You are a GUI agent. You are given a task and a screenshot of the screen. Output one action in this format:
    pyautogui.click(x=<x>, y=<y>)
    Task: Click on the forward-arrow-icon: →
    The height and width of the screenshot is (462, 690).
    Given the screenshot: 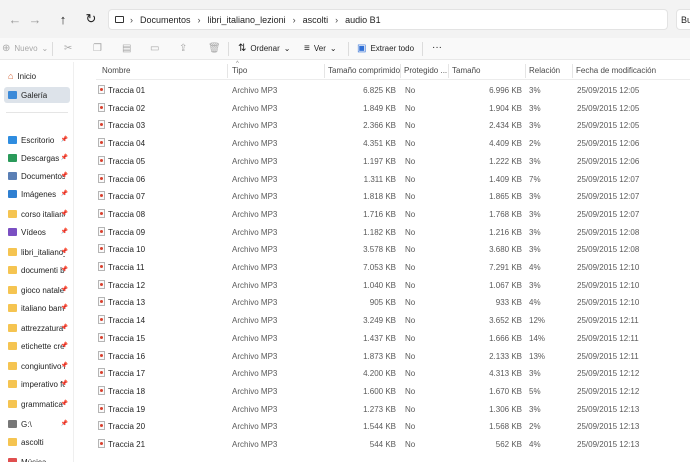 What is the action you would take?
    pyautogui.click(x=35, y=19)
    